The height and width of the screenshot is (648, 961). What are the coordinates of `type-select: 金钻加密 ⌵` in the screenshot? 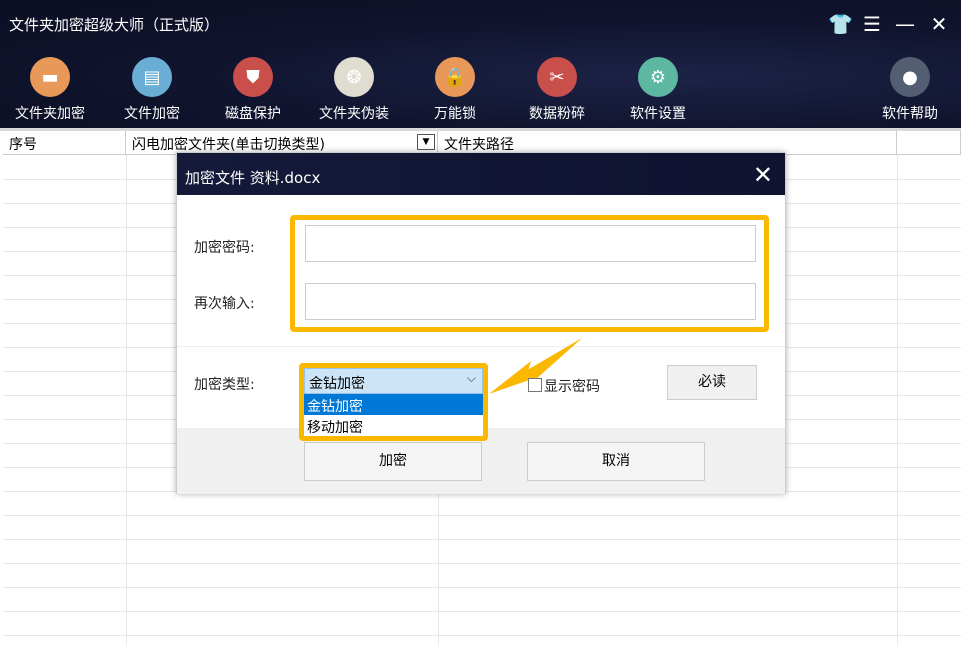 It's located at (393, 381).